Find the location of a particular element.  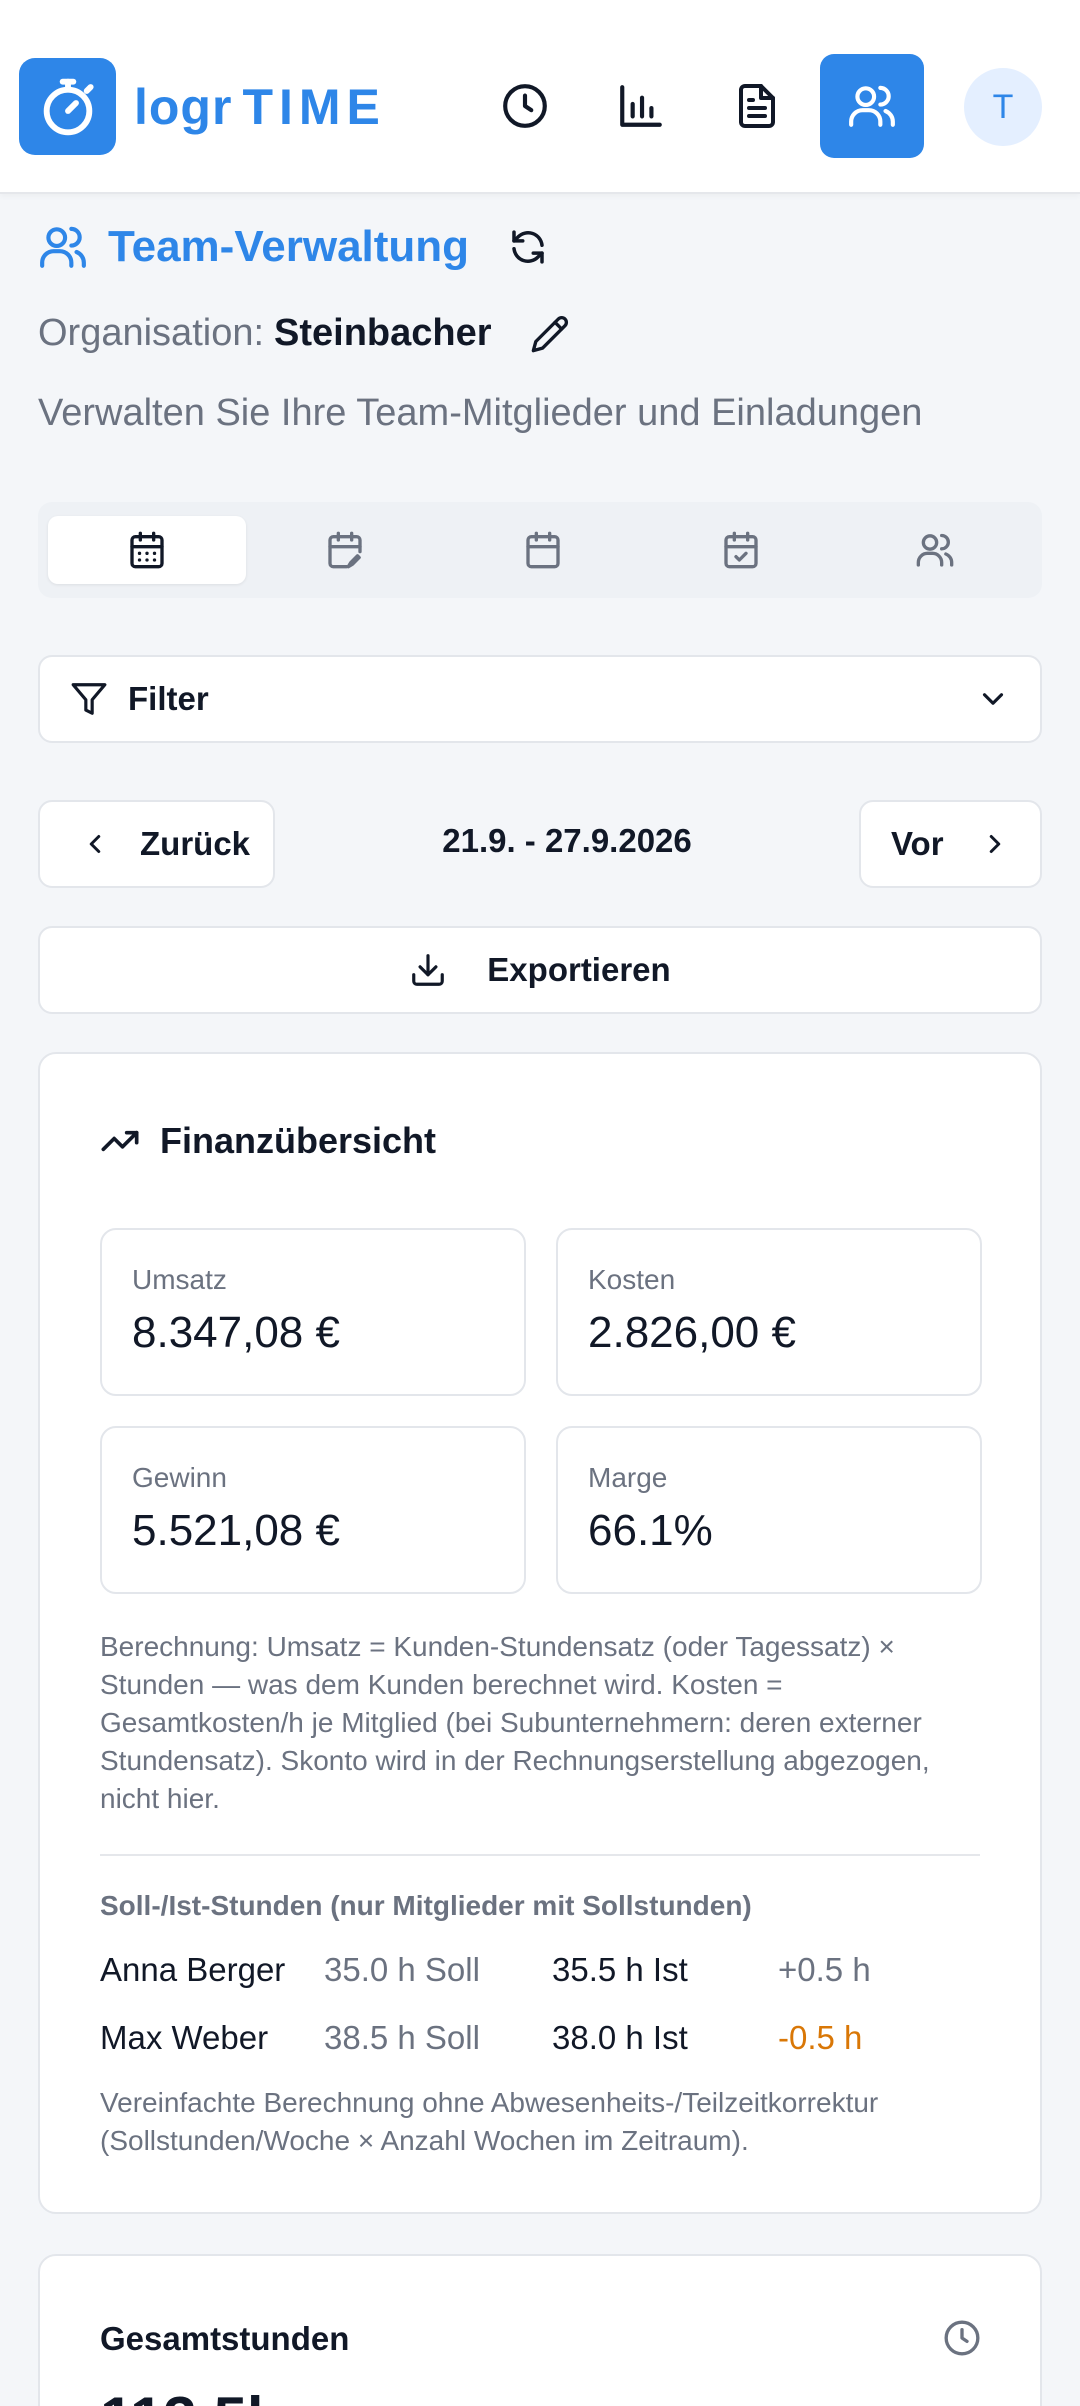

app-logo-text: logr TIME is located at coordinates (260, 107).